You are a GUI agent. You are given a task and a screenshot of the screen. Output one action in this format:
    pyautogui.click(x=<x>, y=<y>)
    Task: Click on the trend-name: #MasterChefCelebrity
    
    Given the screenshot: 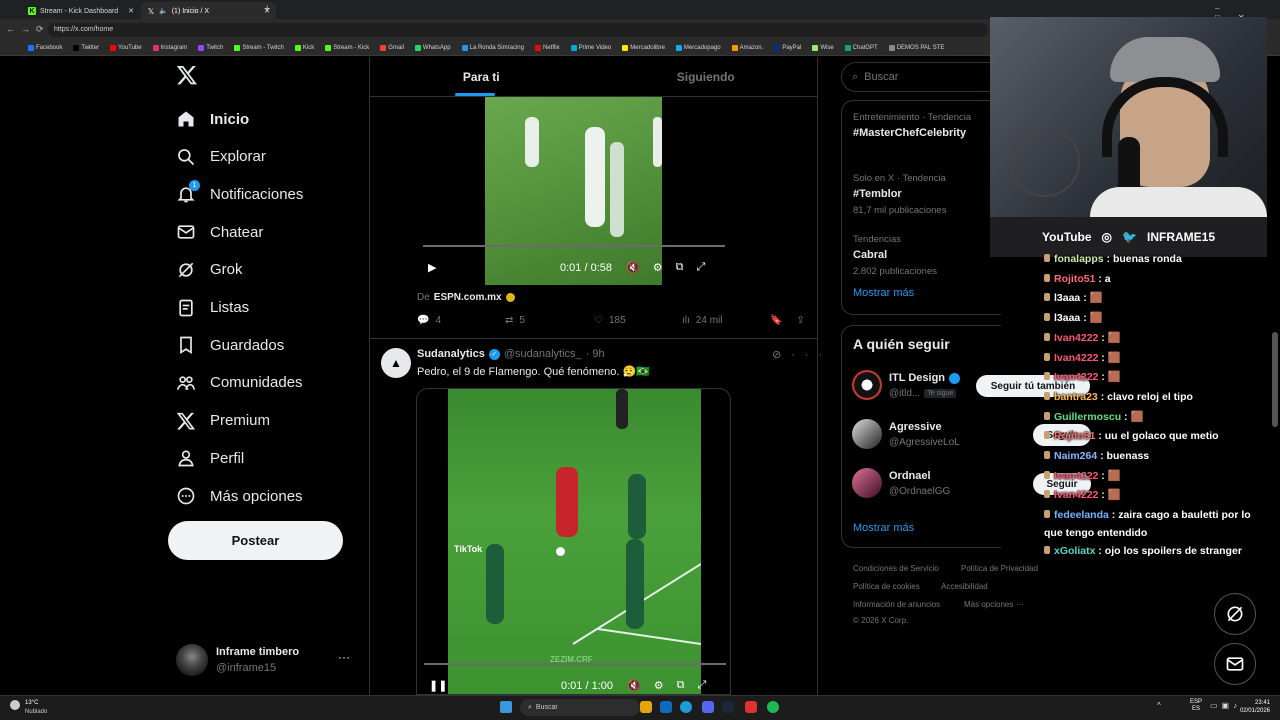 What is the action you would take?
    pyautogui.click(x=909, y=133)
    